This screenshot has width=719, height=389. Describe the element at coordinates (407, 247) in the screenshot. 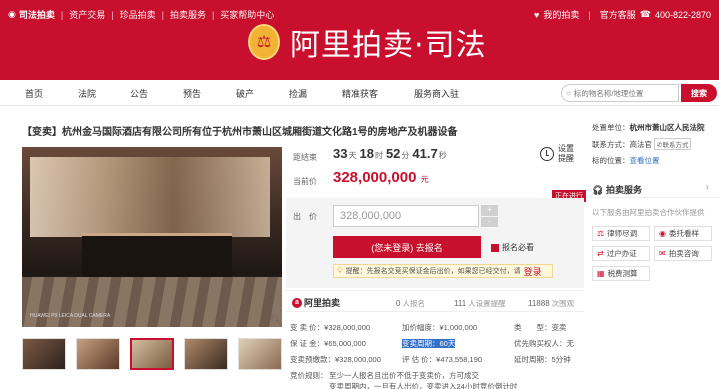

I see `register-button: (您未登录) 去报名` at that location.